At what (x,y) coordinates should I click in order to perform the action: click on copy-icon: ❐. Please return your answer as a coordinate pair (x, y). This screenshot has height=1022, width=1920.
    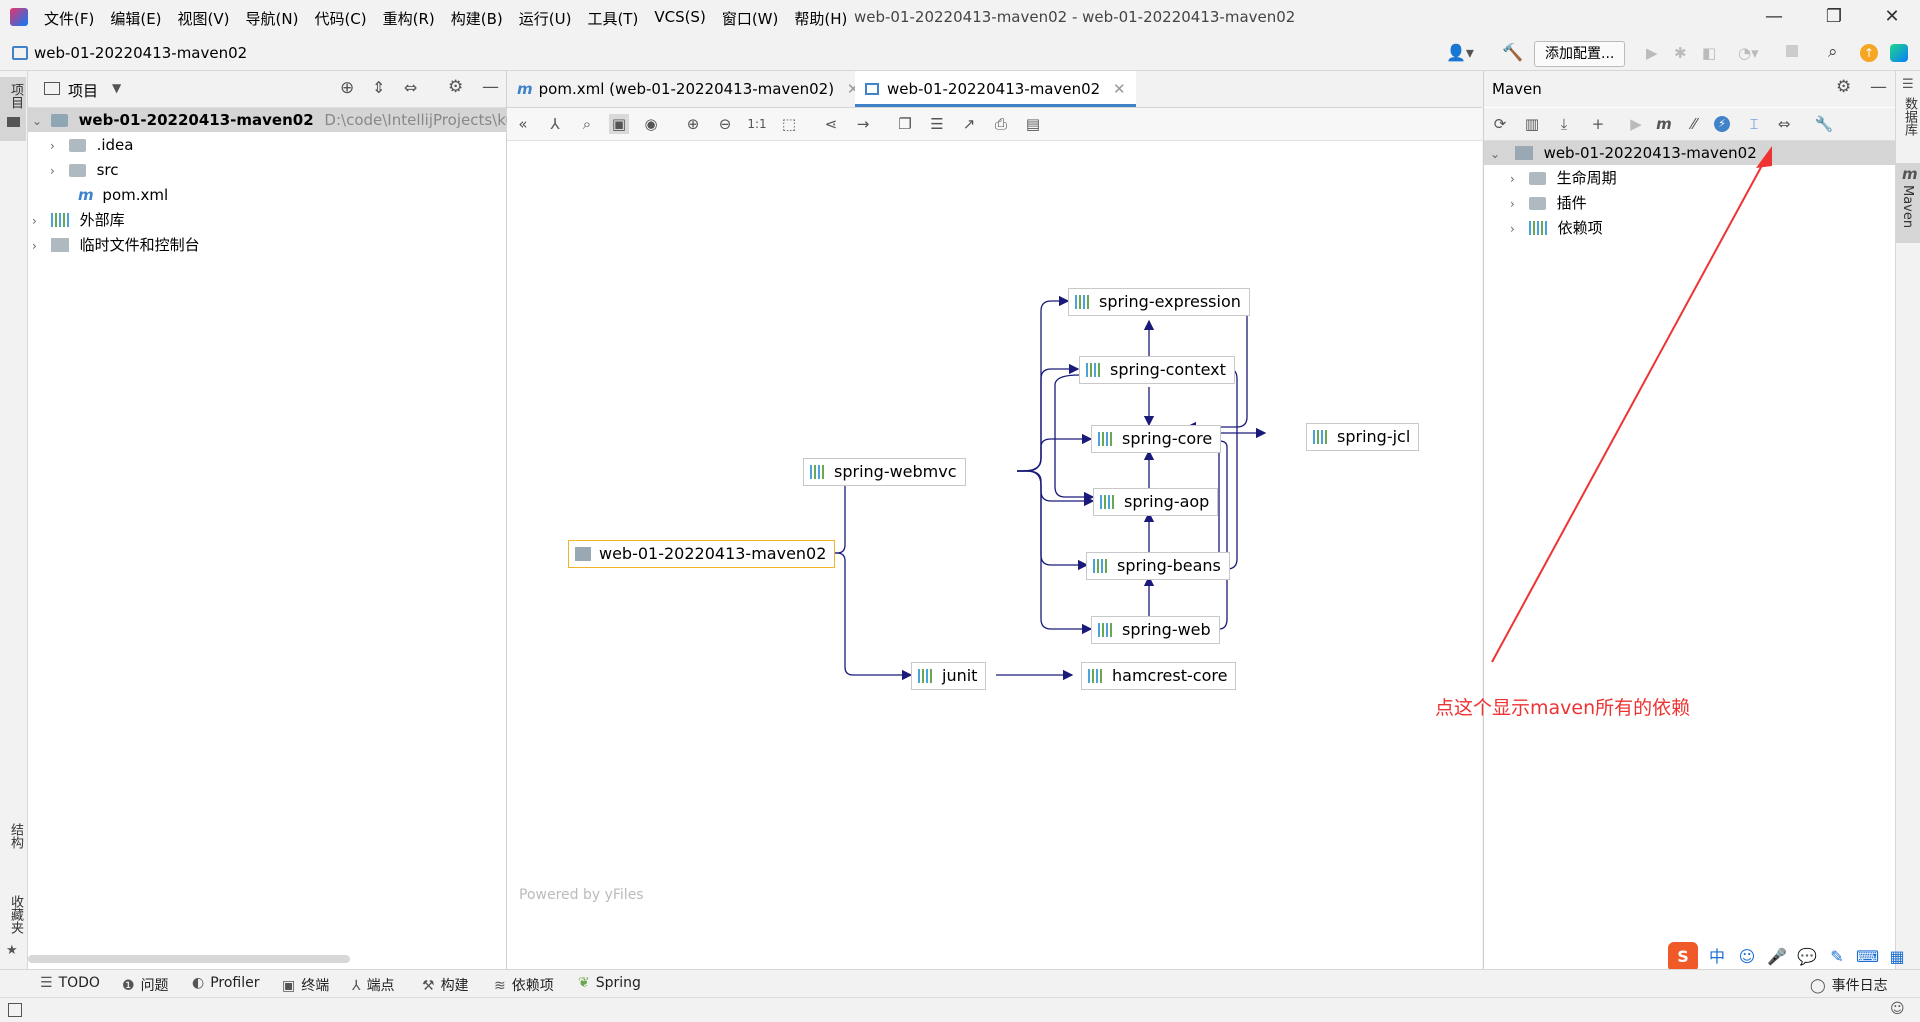
    Looking at the image, I should click on (905, 124).